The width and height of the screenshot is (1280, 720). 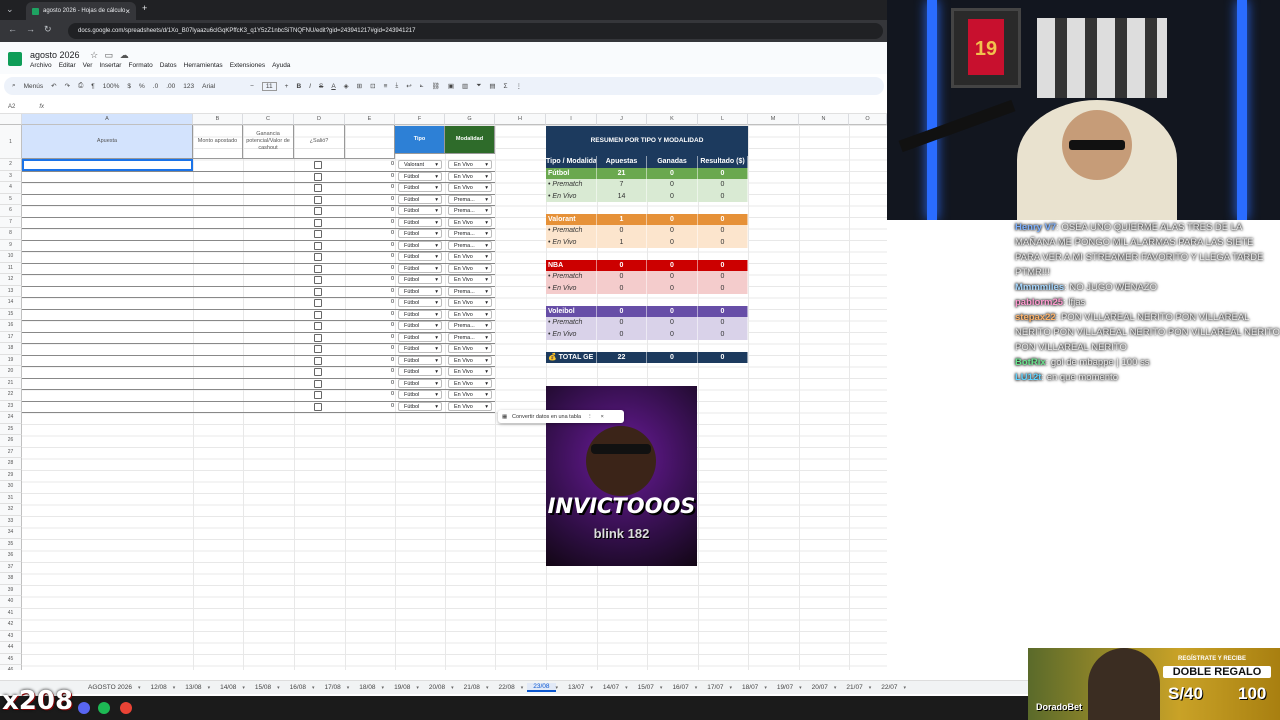 What do you see at coordinates (472, 687) in the screenshot?
I see `sheet-tab: 21/08` at bounding box center [472, 687].